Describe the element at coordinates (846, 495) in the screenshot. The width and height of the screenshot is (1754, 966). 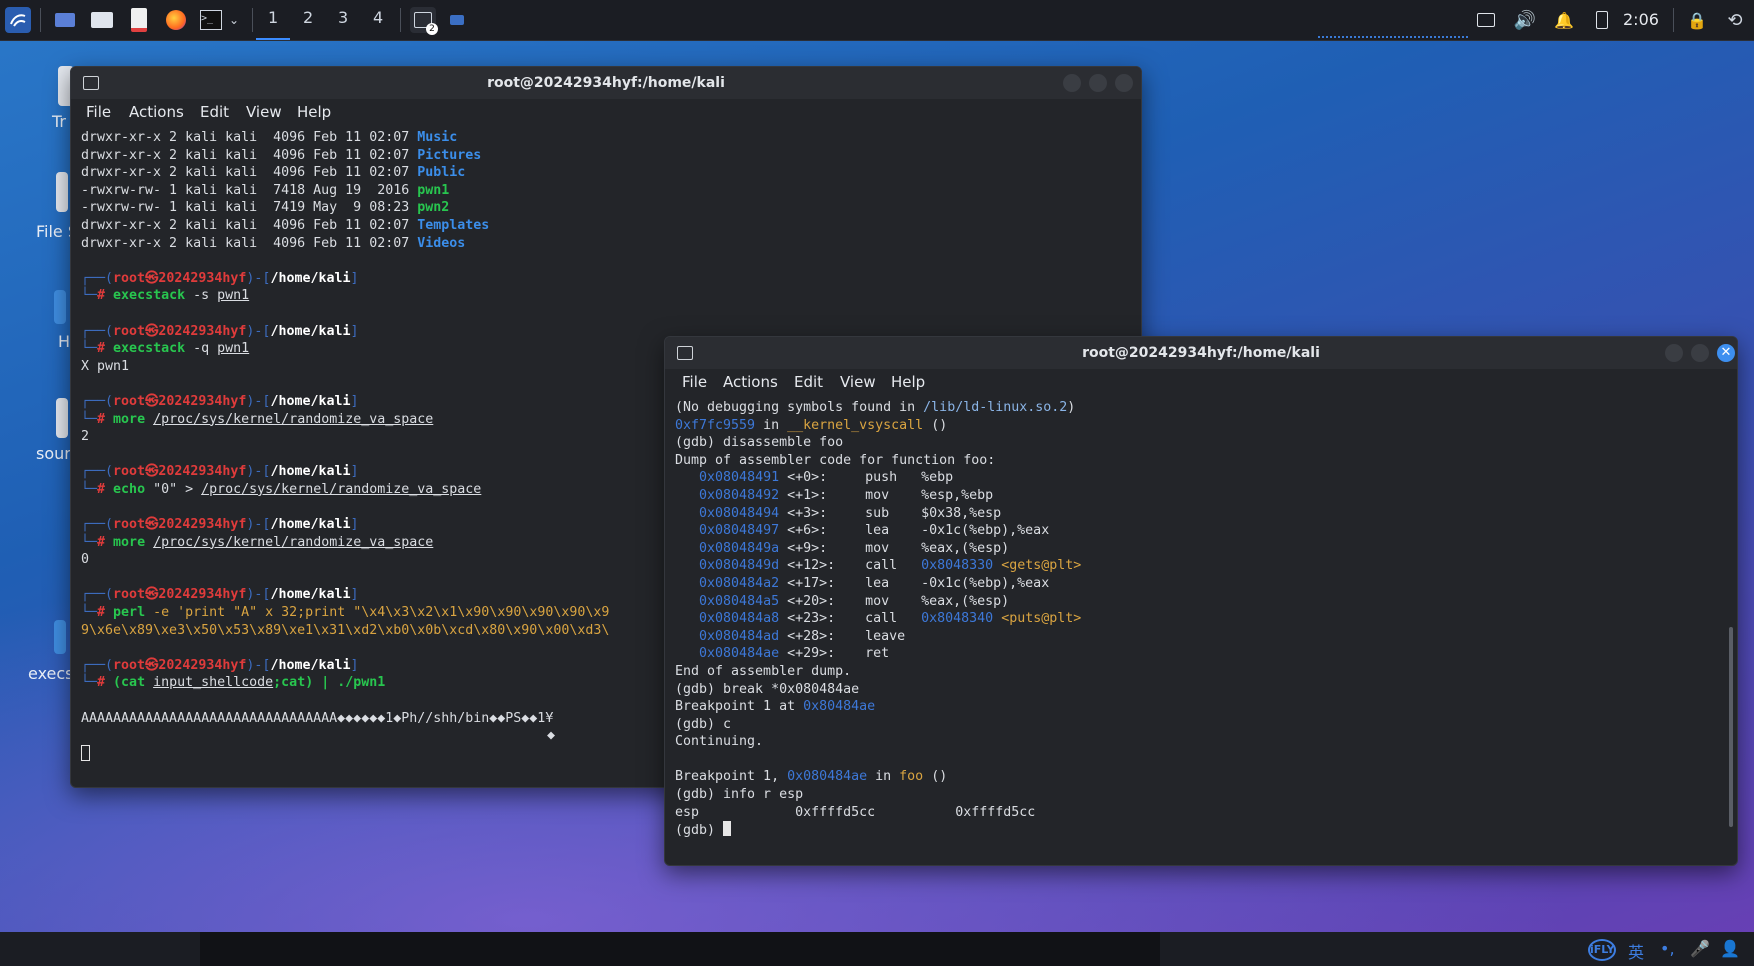
I see `asm-row: 0x08048492 <+1>: mov %esp,%ebp` at that location.